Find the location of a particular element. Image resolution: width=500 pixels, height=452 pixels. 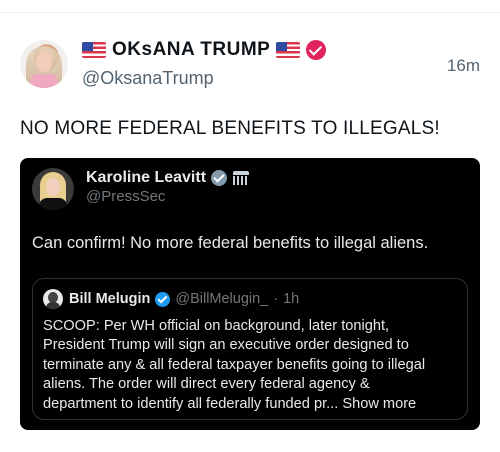

quoted-name-row: Karoline Leavitt is located at coordinates (168, 178).